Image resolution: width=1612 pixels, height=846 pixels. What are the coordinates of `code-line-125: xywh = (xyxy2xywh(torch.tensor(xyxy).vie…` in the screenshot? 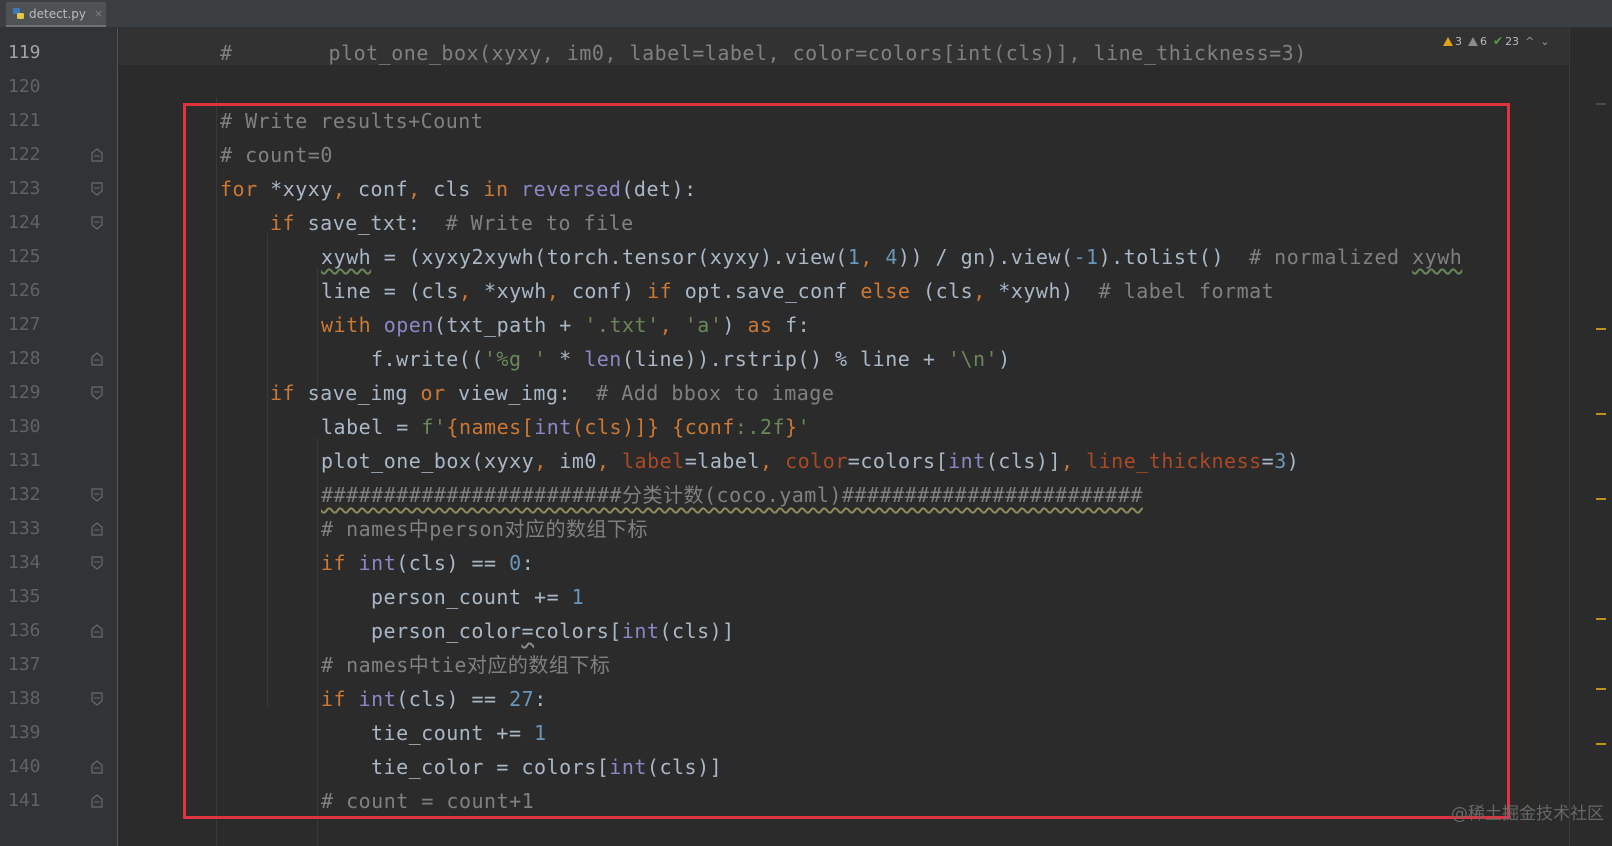 It's located at (892, 257).